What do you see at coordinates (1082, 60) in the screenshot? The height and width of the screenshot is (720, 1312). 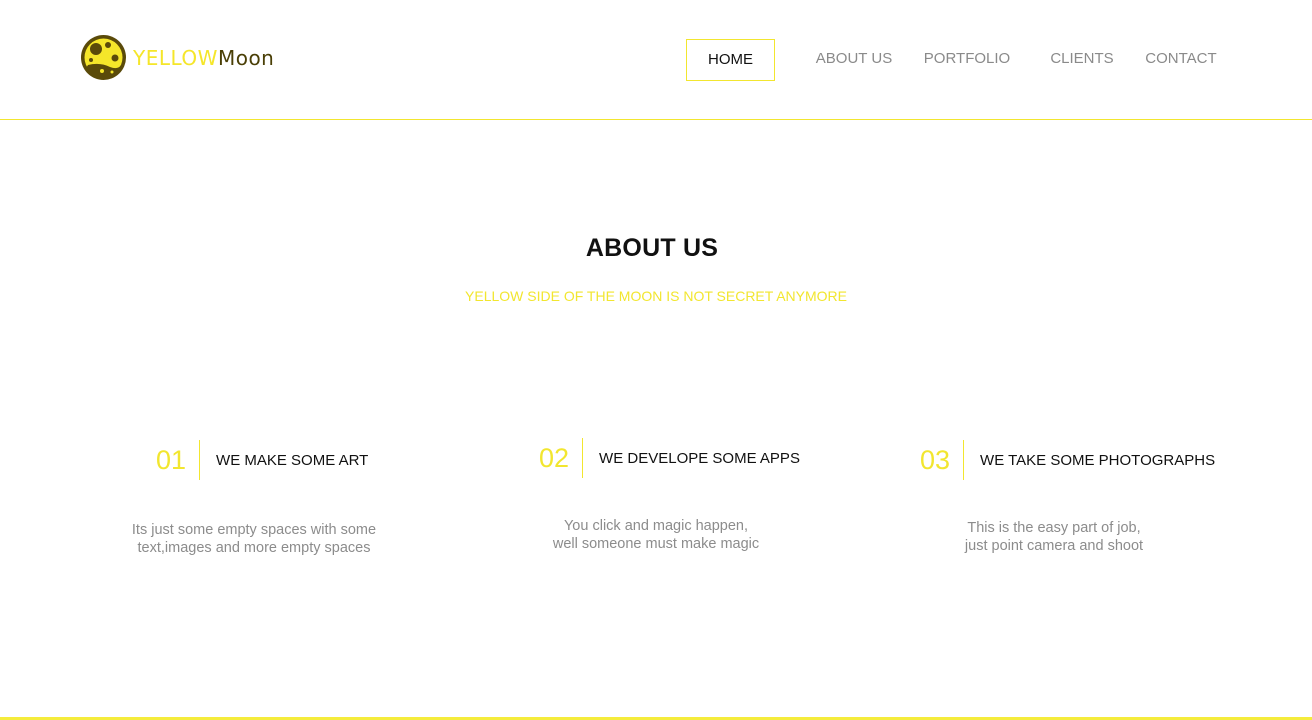 I see `nav-item-clients: CLIENTS` at bounding box center [1082, 60].